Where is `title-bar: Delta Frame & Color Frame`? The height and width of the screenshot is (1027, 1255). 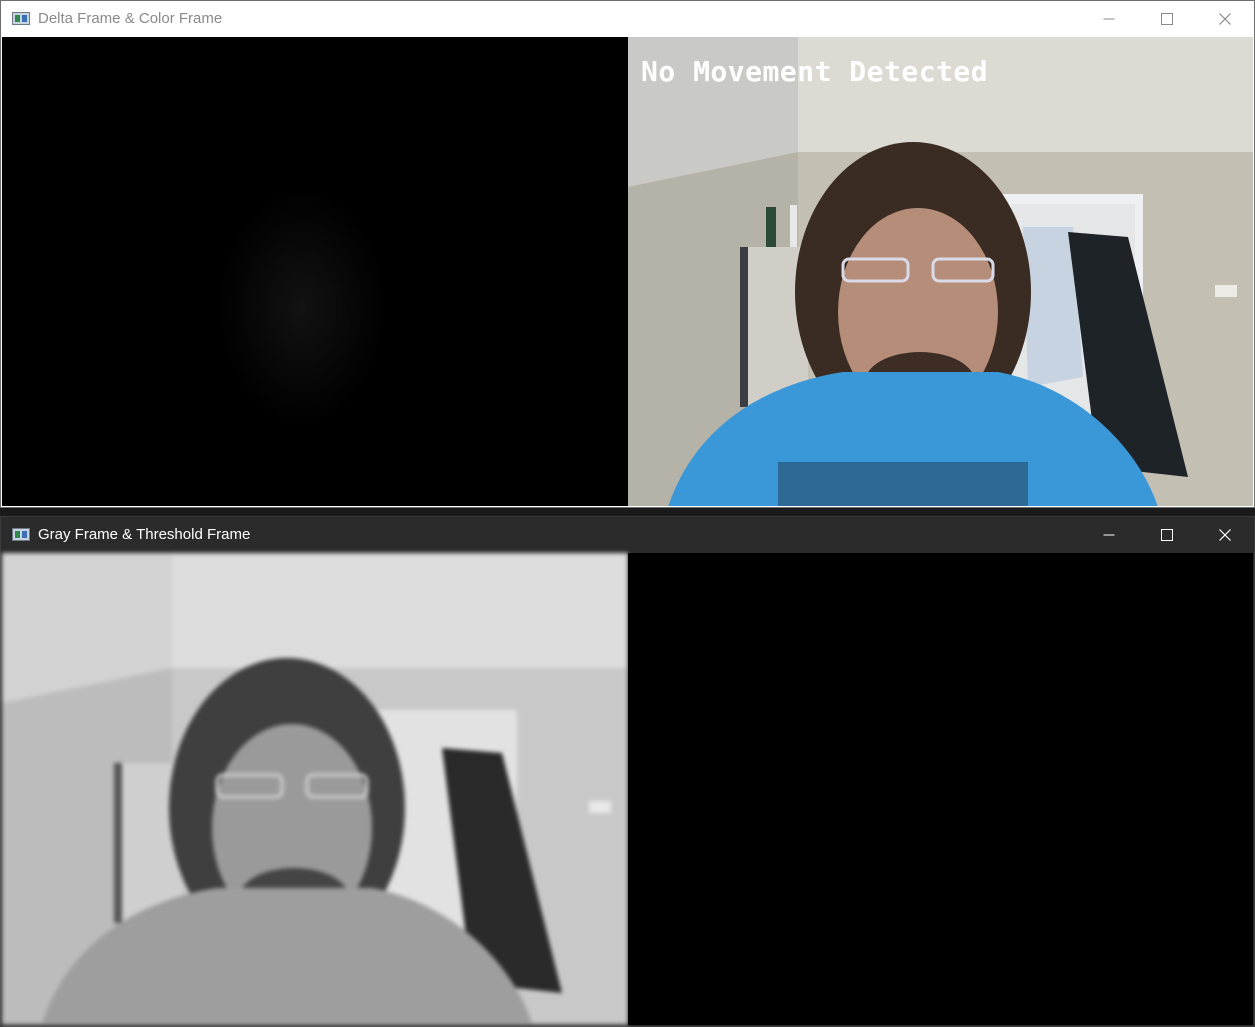
title-bar: Delta Frame & Color Frame is located at coordinates (627, 18).